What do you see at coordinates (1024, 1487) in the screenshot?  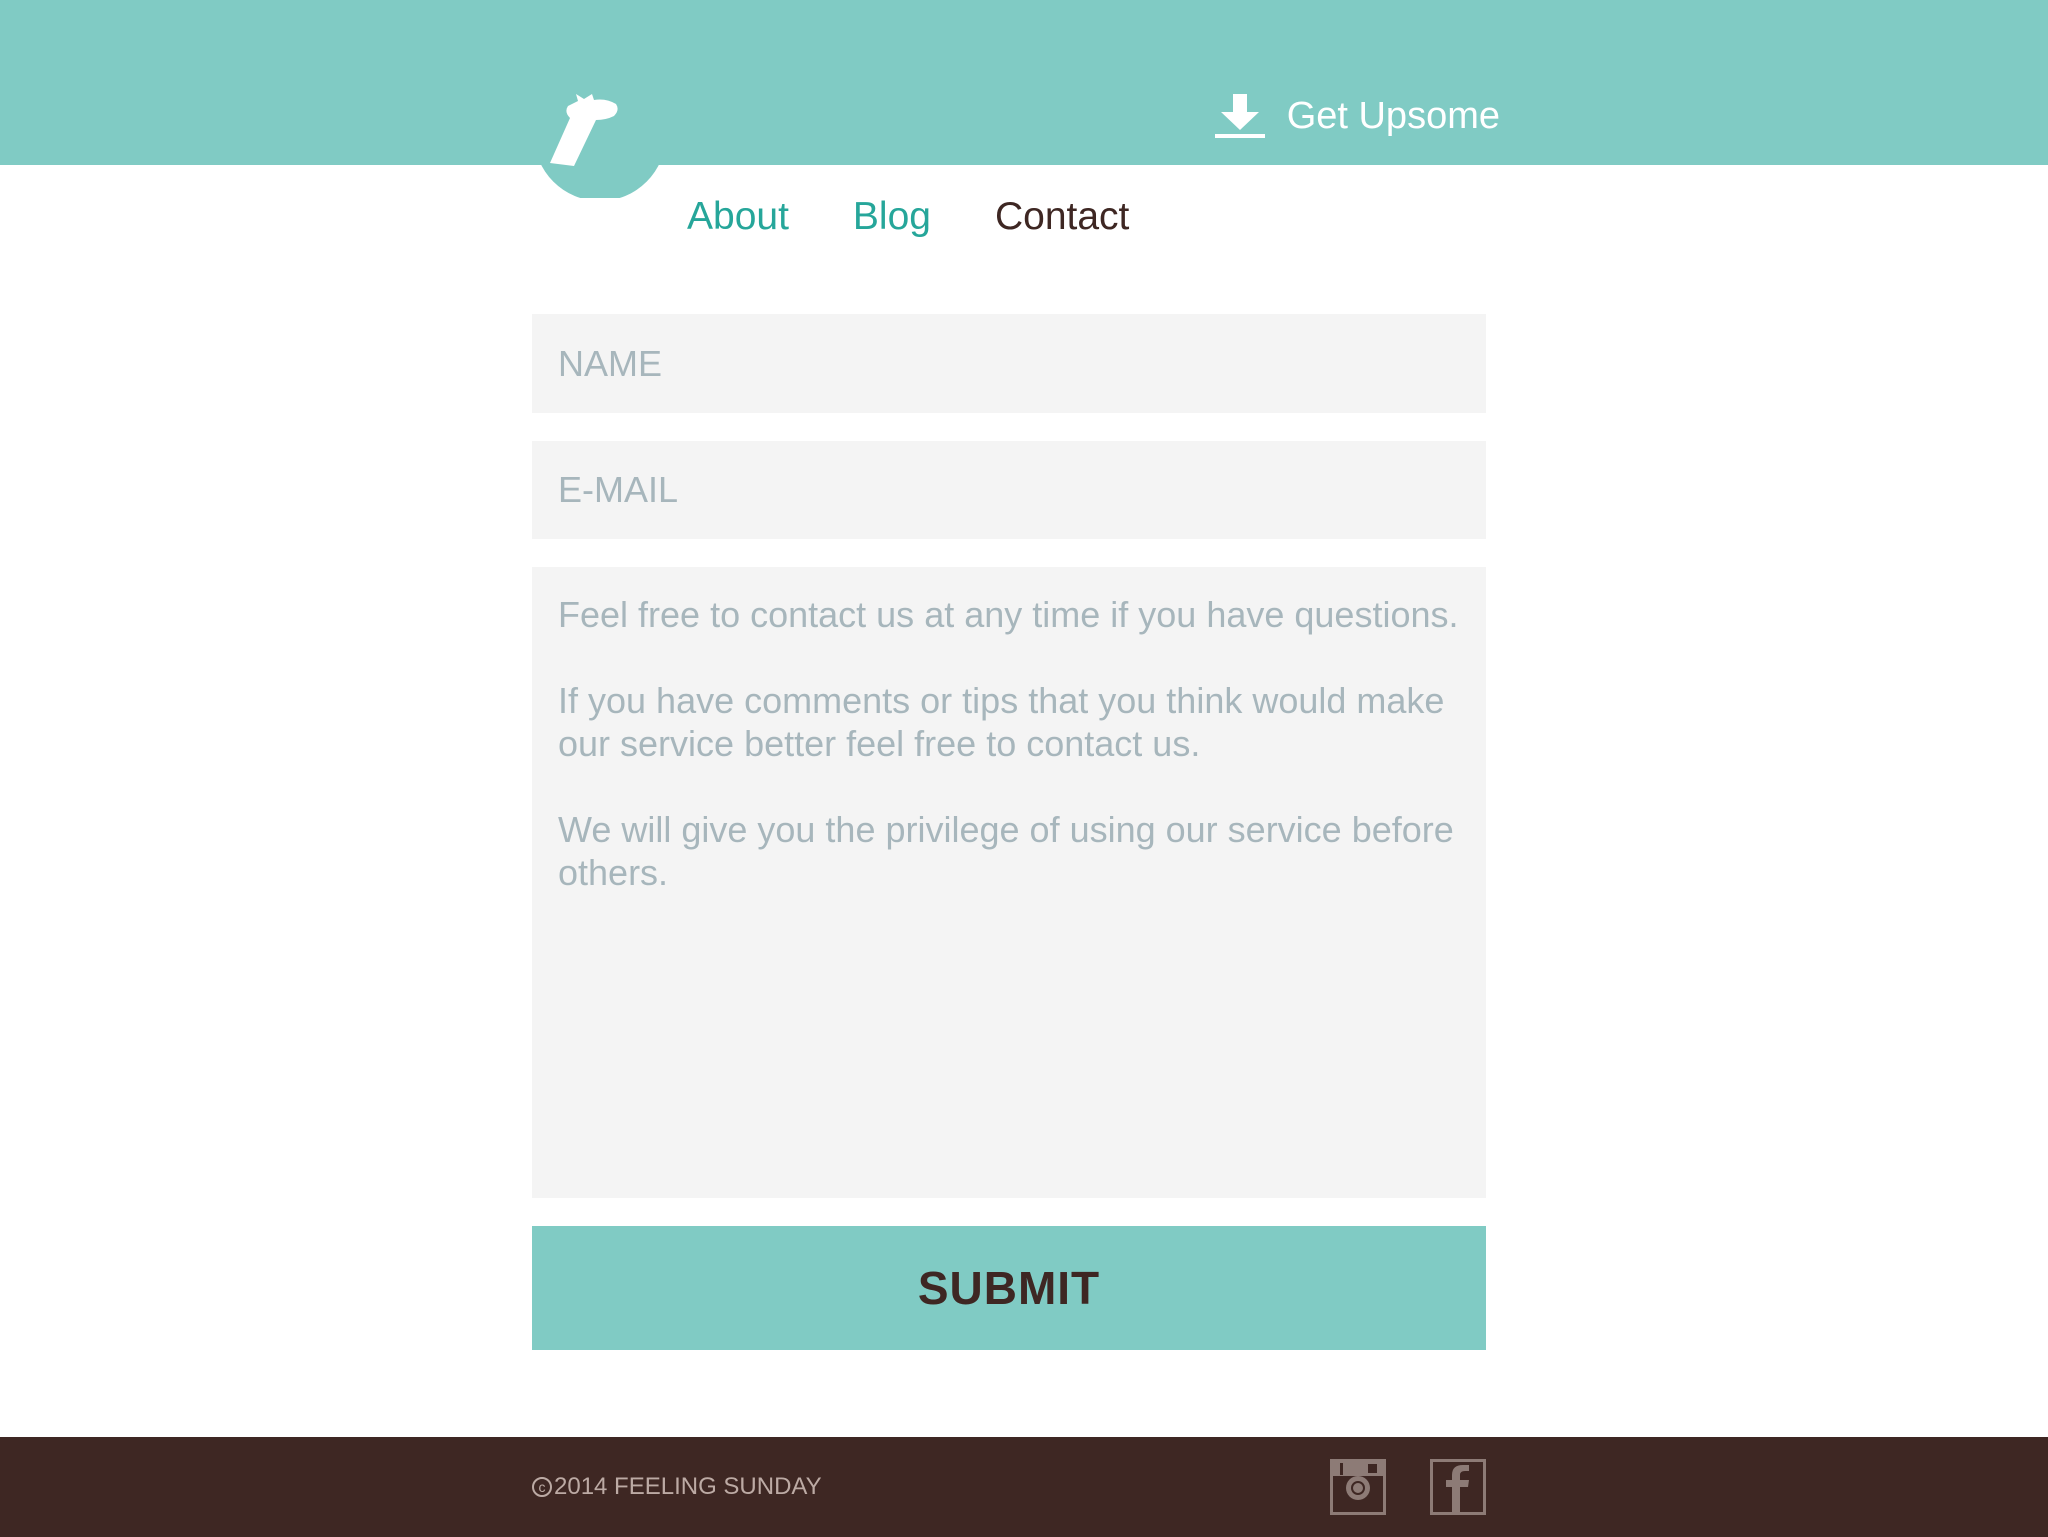 I see `footer: c 2014 FEELING SUNDAY` at bounding box center [1024, 1487].